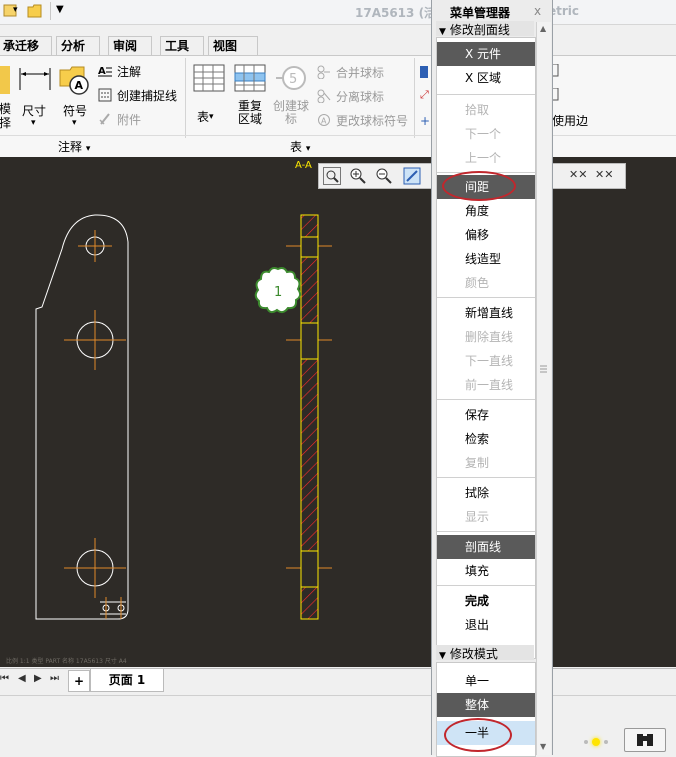 The image size is (676, 757). I want to click on customize-menu-icon: ▼, so click(60, 9).